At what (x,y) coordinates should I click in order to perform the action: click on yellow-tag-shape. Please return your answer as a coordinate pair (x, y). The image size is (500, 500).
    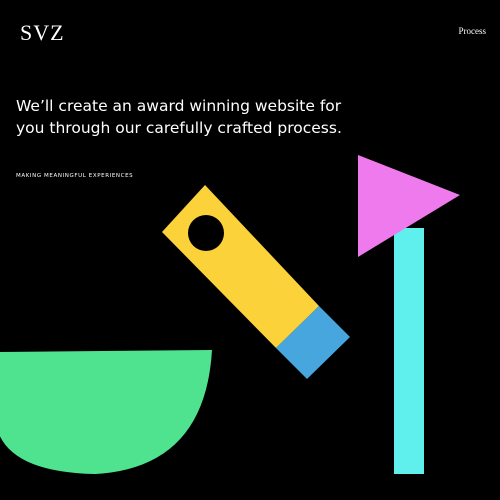
    Looking at the image, I should click on (240, 266).